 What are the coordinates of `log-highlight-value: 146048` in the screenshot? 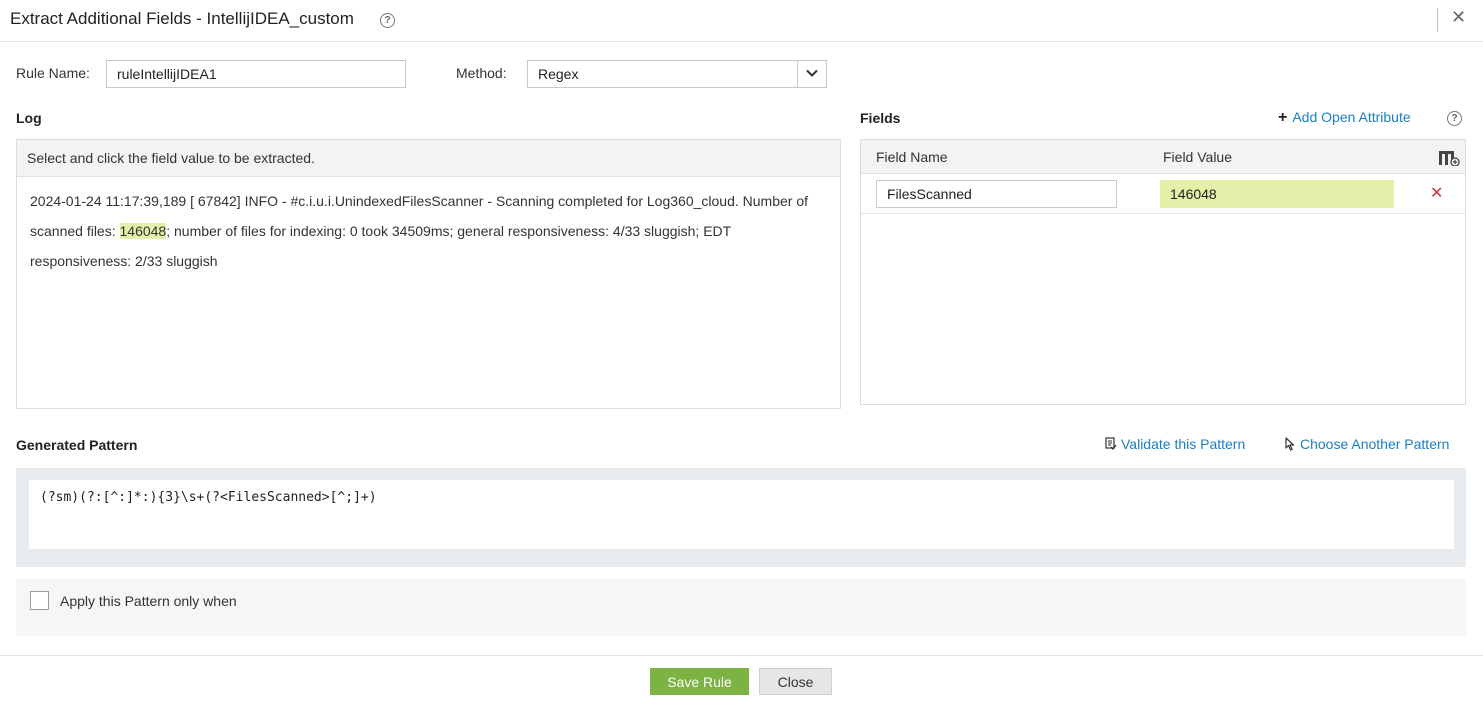 It's located at (143, 231).